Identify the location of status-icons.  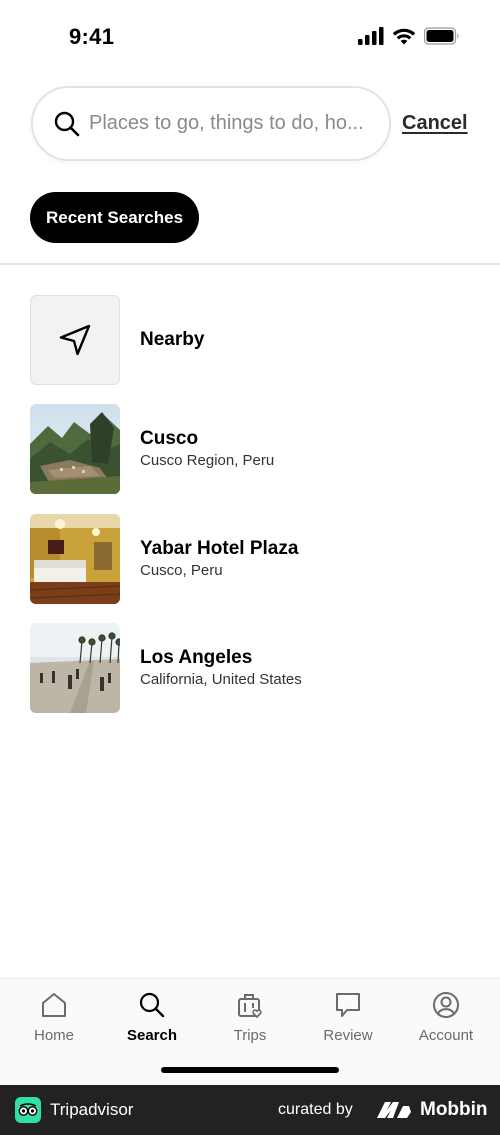
(409, 36).